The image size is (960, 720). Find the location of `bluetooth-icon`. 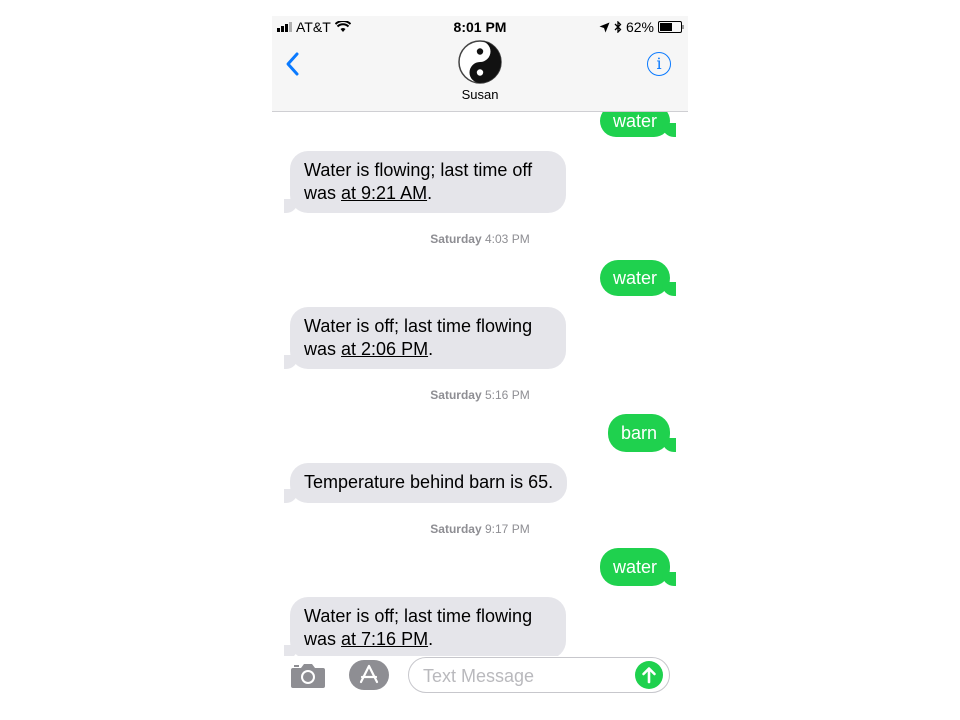

bluetooth-icon is located at coordinates (618, 27).